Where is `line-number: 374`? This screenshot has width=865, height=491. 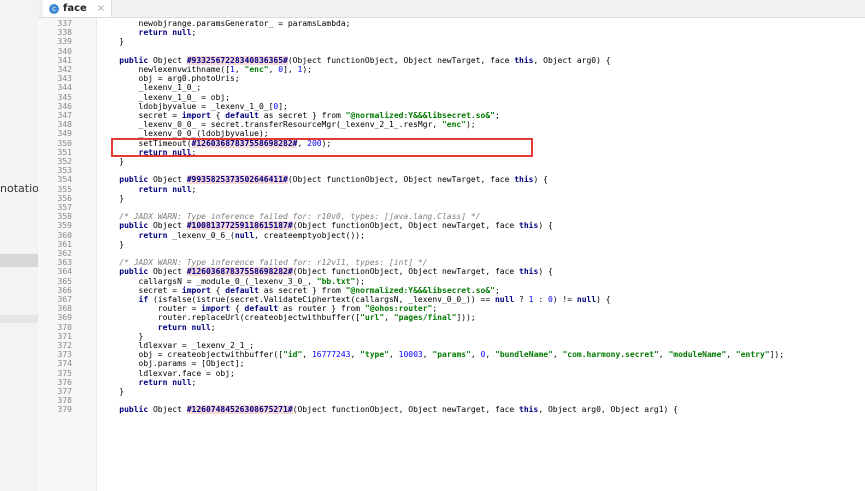 line-number: 374 is located at coordinates (64, 364).